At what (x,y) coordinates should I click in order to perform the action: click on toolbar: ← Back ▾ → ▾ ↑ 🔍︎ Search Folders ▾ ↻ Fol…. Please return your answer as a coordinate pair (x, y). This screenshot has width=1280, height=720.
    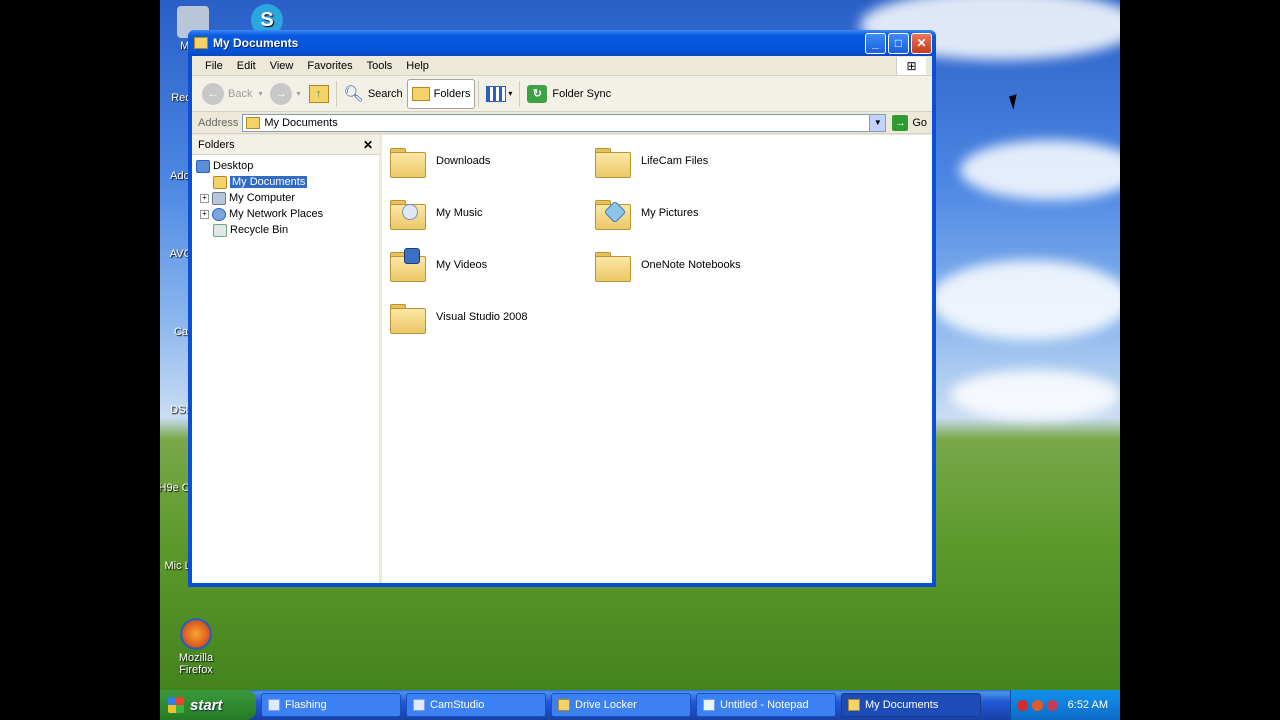
    Looking at the image, I should click on (562, 94).